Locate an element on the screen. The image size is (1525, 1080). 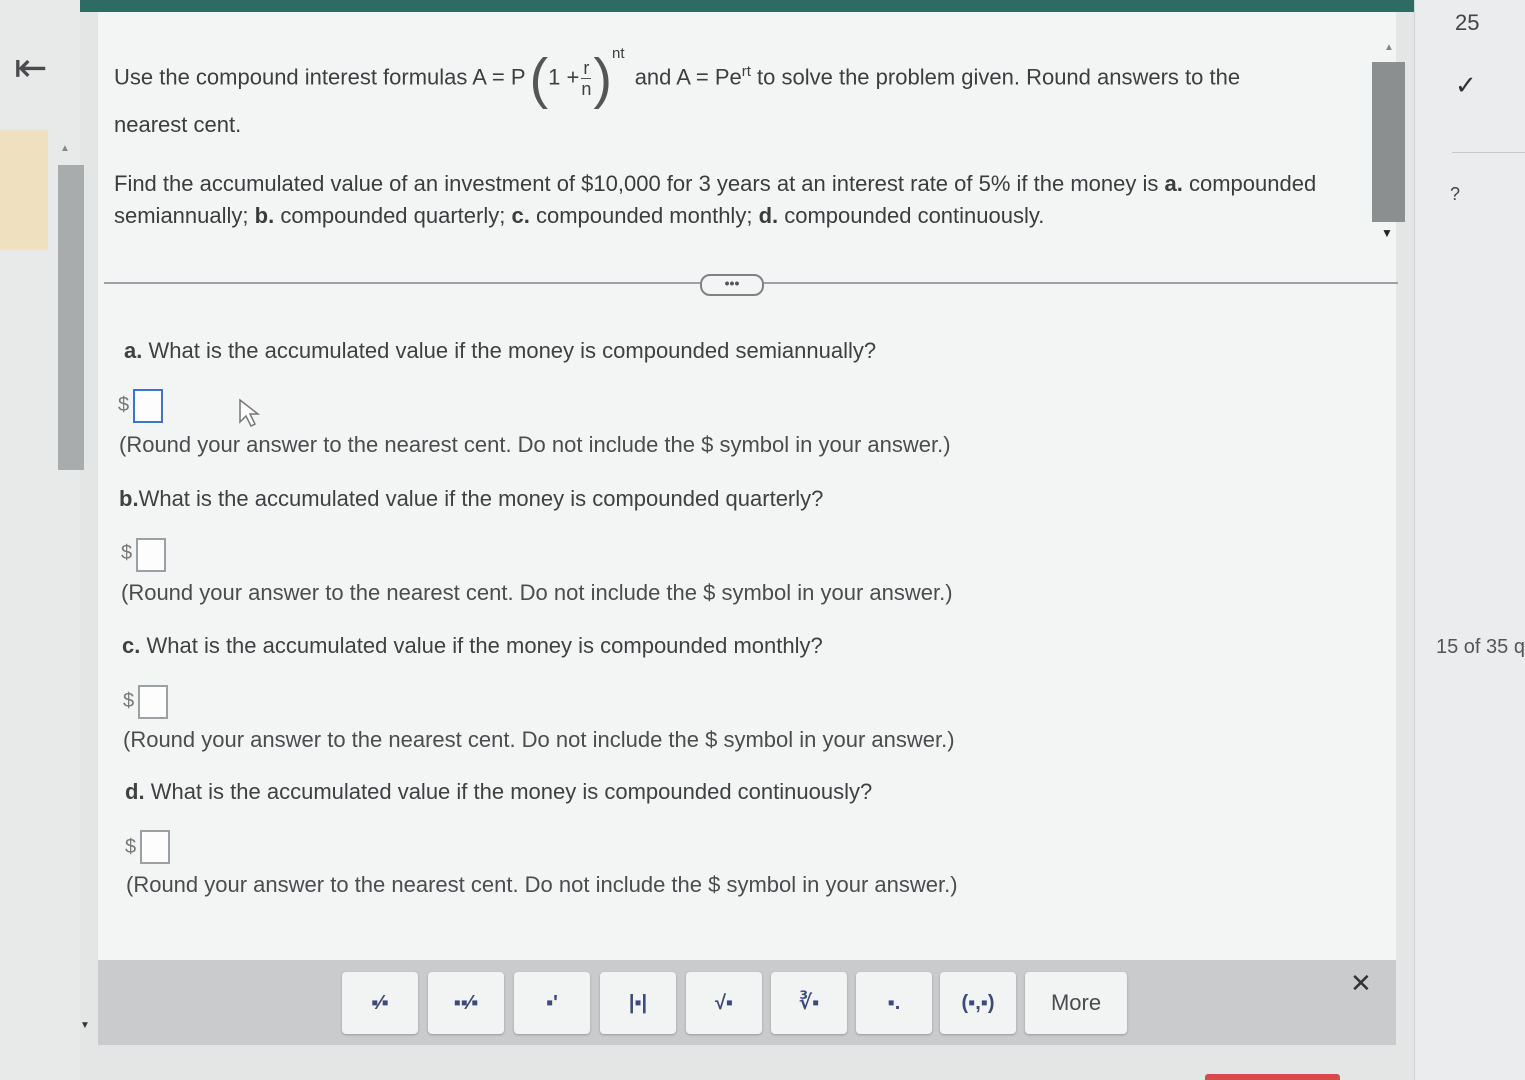
exponent-nt: nt is located at coordinates (618, 53).